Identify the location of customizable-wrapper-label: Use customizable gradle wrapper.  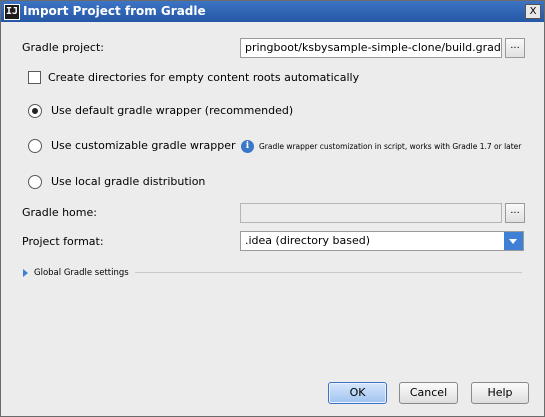
(143, 145).